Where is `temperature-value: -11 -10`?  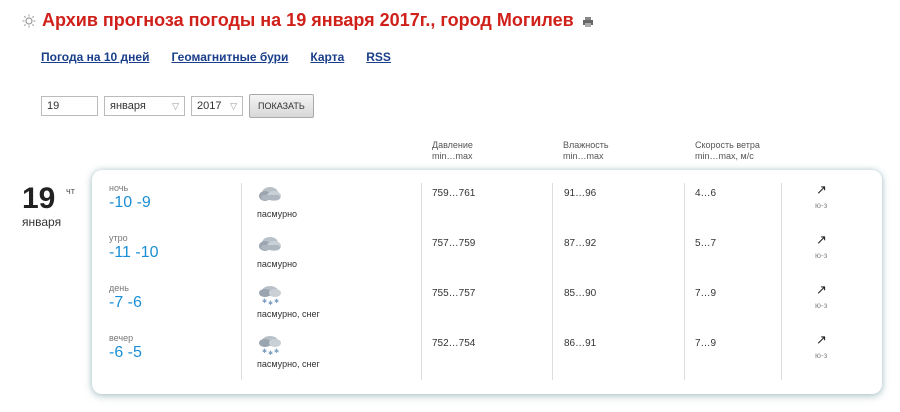
temperature-value: -11 -10 is located at coordinates (134, 252).